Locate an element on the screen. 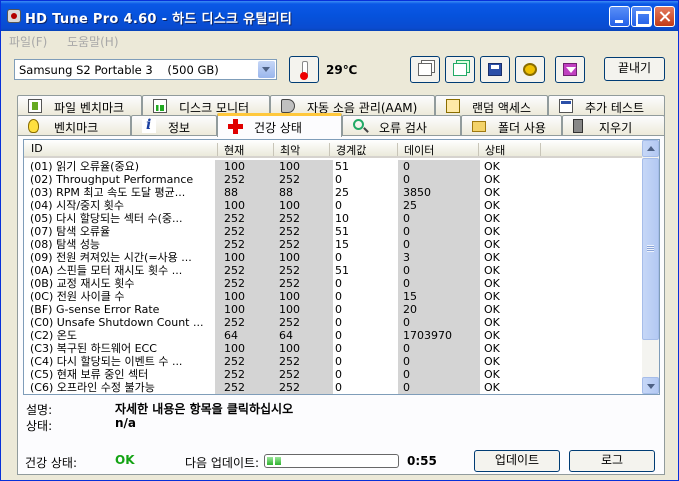 This screenshot has width=679, height=481. menu-file: 파일(F) is located at coordinates (28, 41).